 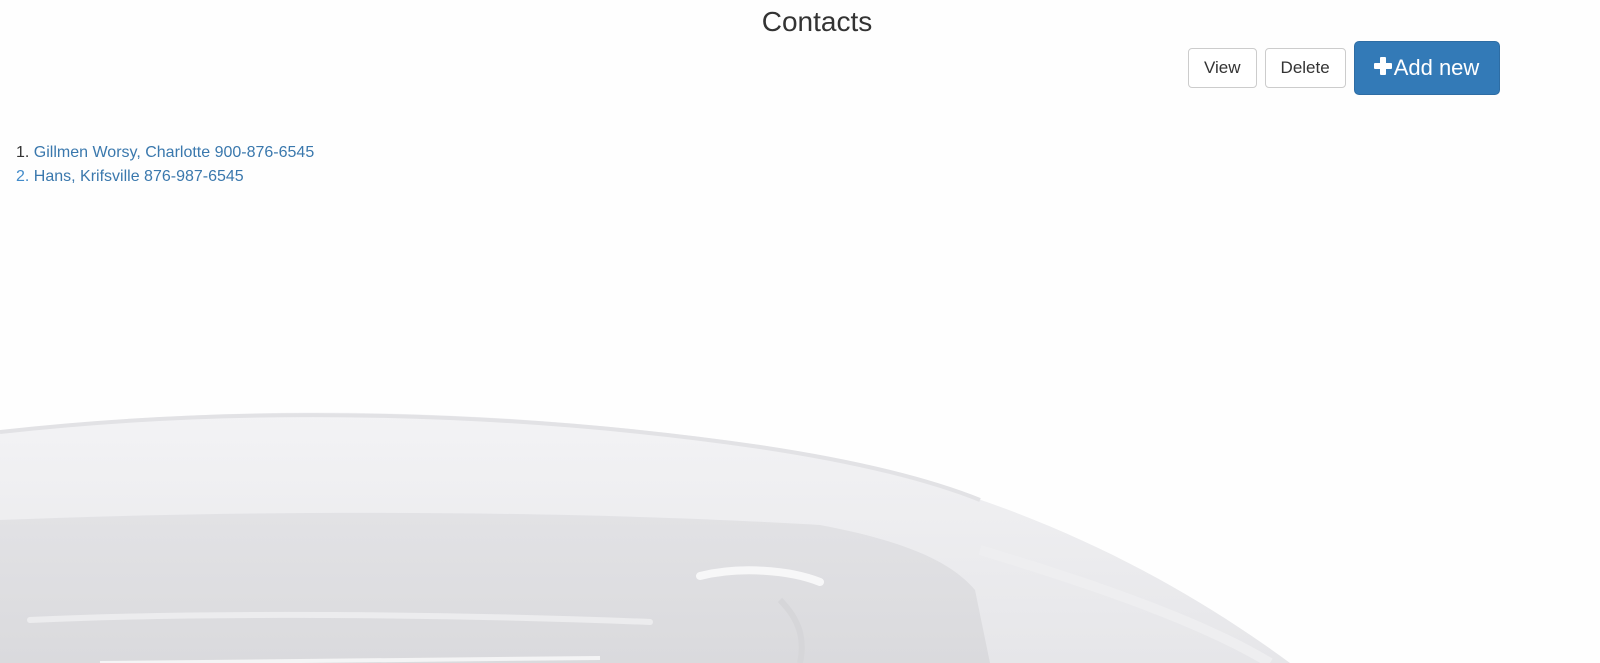 I want to click on list-item-number: 1., so click(x=23, y=152).